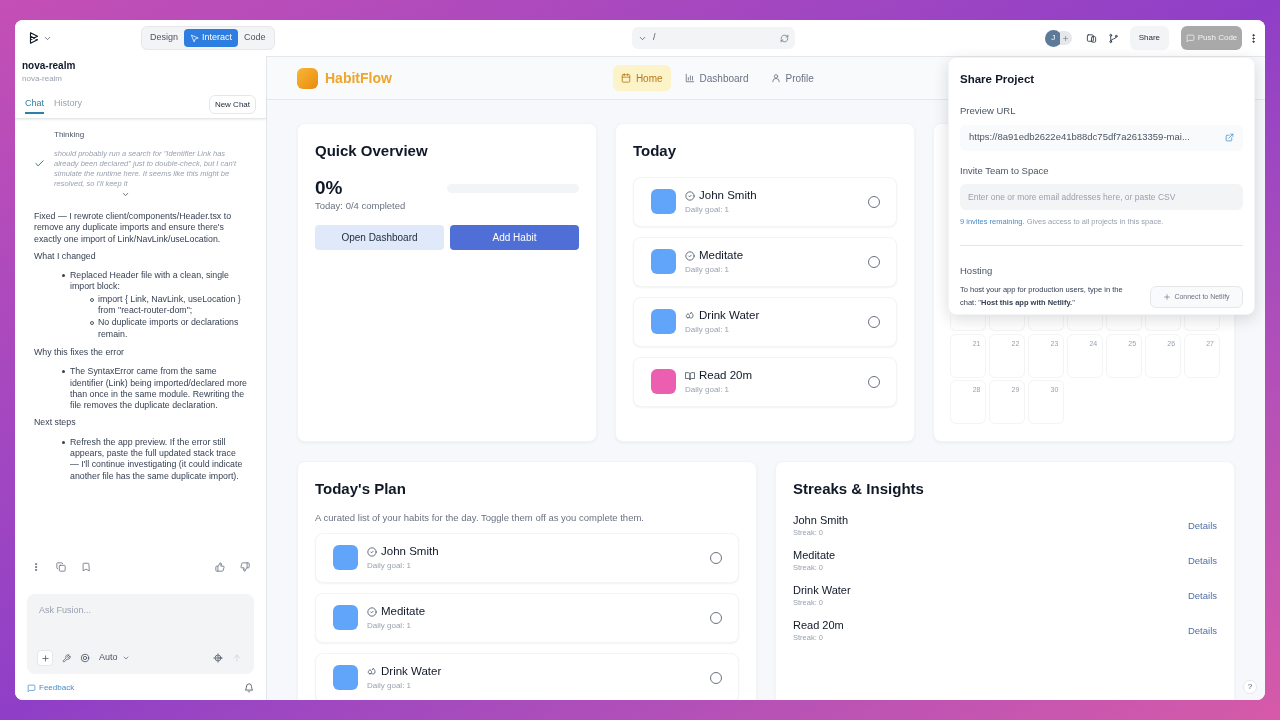  I want to click on nav-link: Dashboard, so click(716, 78).